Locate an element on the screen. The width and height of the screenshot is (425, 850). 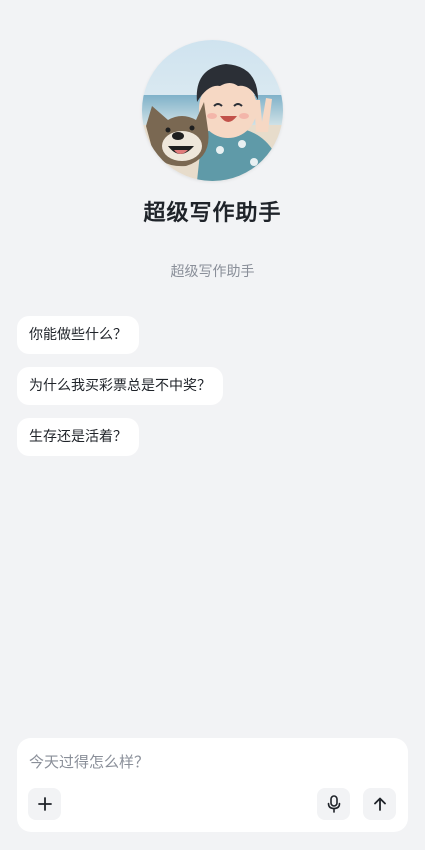
add-attachment-button is located at coordinates (44, 804).